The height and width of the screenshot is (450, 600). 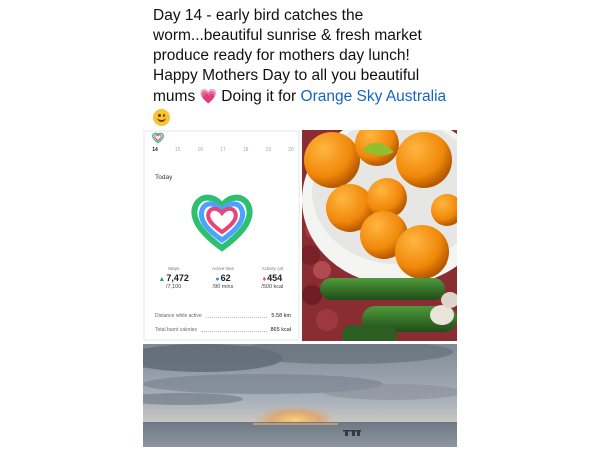 What do you see at coordinates (178, 150) in the screenshot?
I see `day-item: 15` at bounding box center [178, 150].